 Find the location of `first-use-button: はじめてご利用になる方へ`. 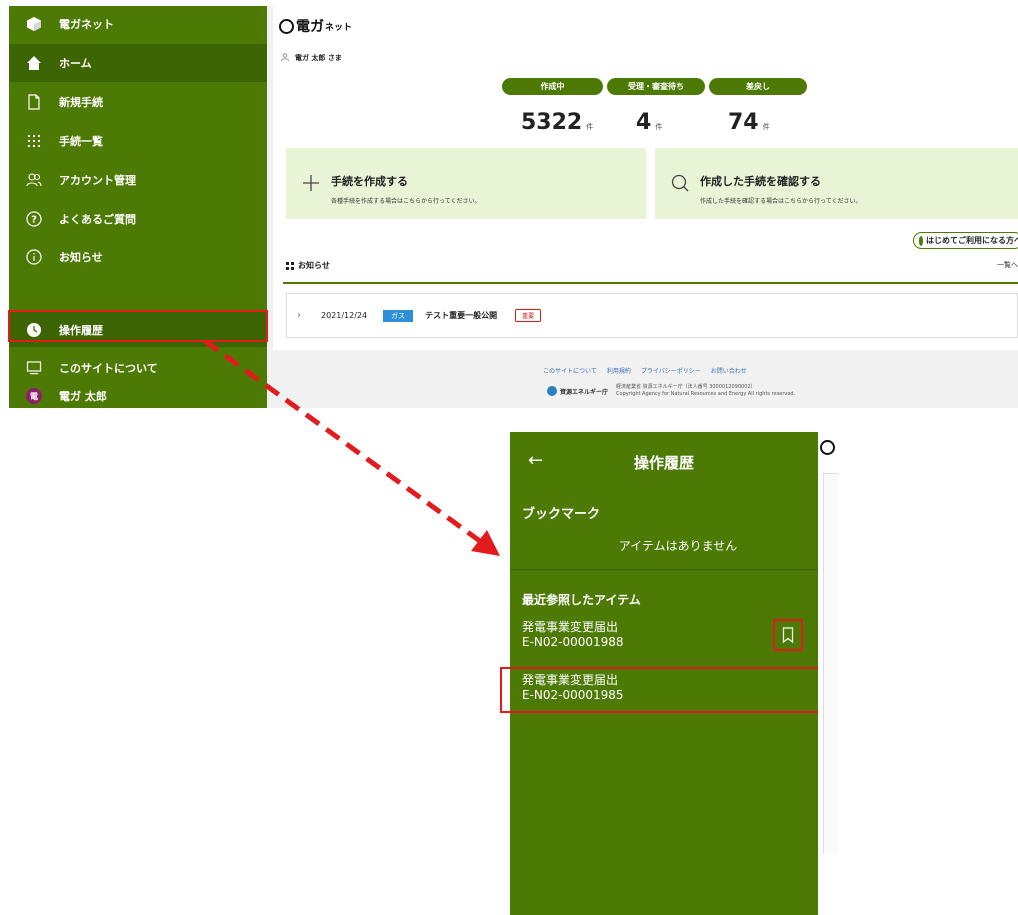

first-use-button: はじめてご利用になる方へ is located at coordinates (965, 240).